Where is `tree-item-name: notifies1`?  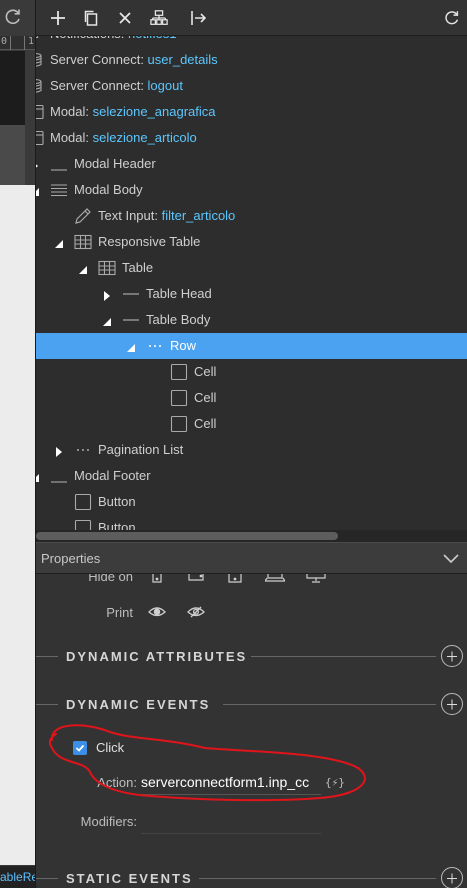 tree-item-name: notifies1 is located at coordinates (152, 38).